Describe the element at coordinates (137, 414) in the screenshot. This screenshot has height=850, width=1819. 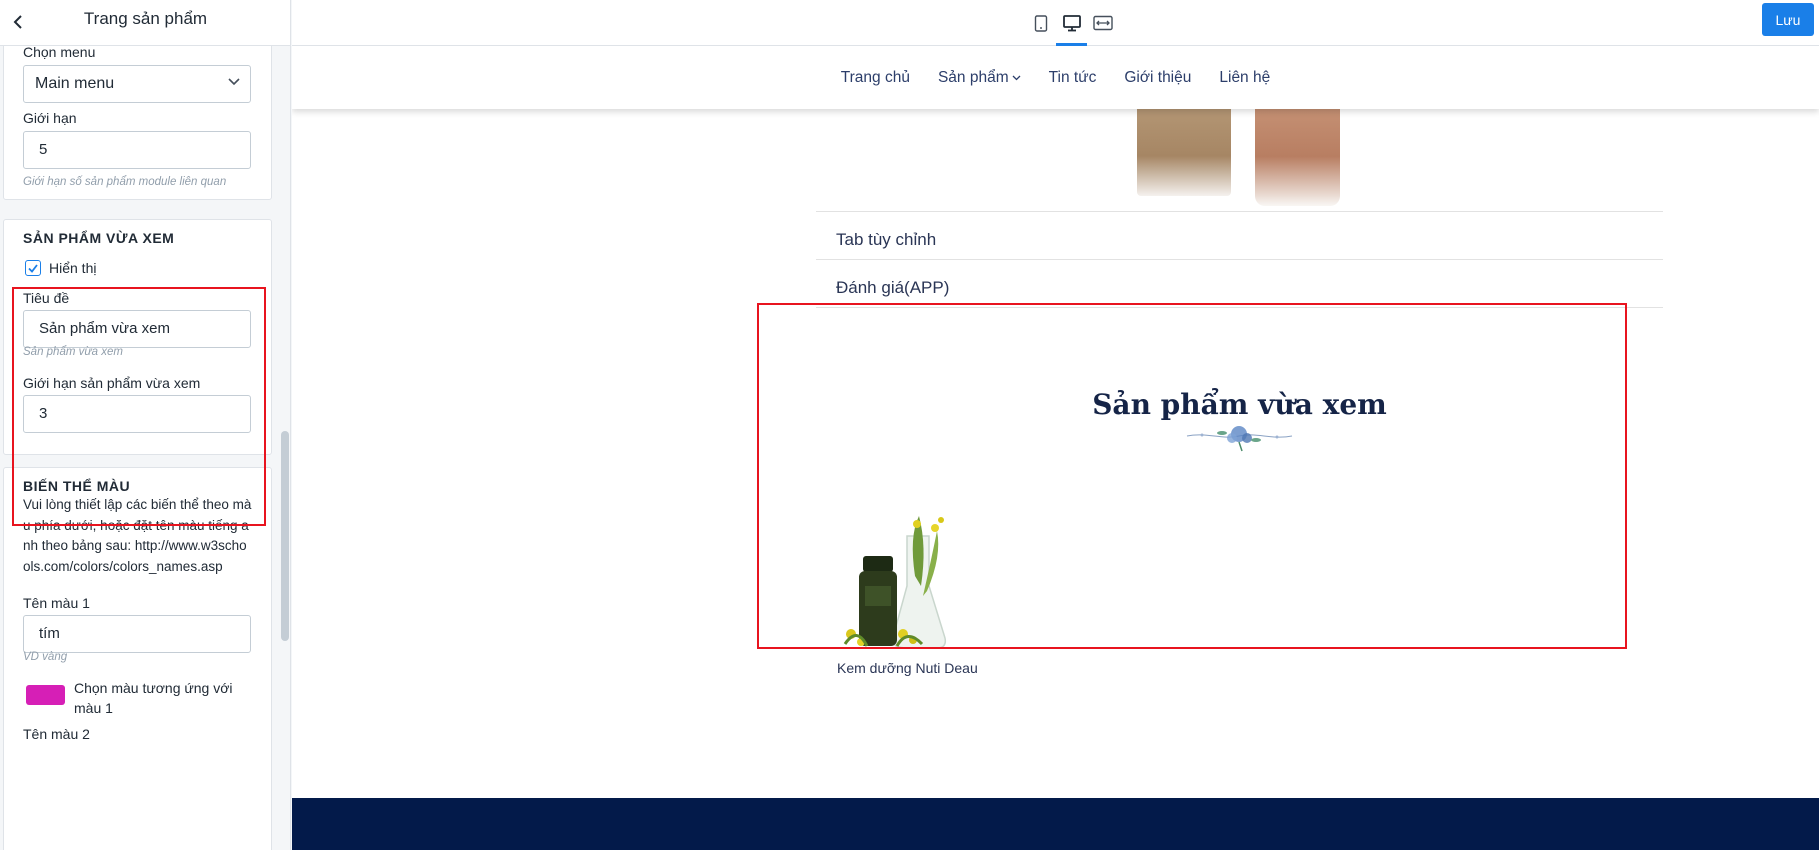
I see `recent-limit-input: 3` at that location.